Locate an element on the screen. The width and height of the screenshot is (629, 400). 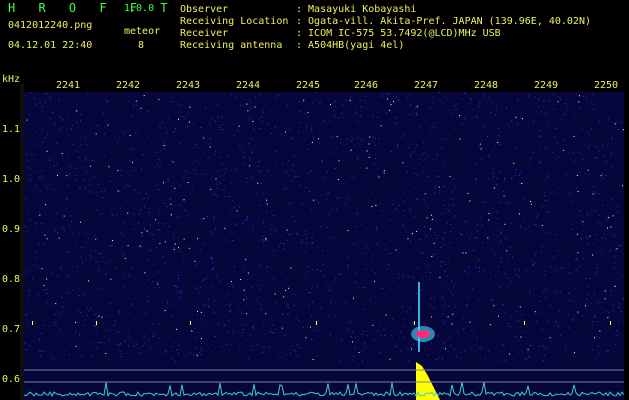
y-tick-label: 1.0 is located at coordinates (11, 179).